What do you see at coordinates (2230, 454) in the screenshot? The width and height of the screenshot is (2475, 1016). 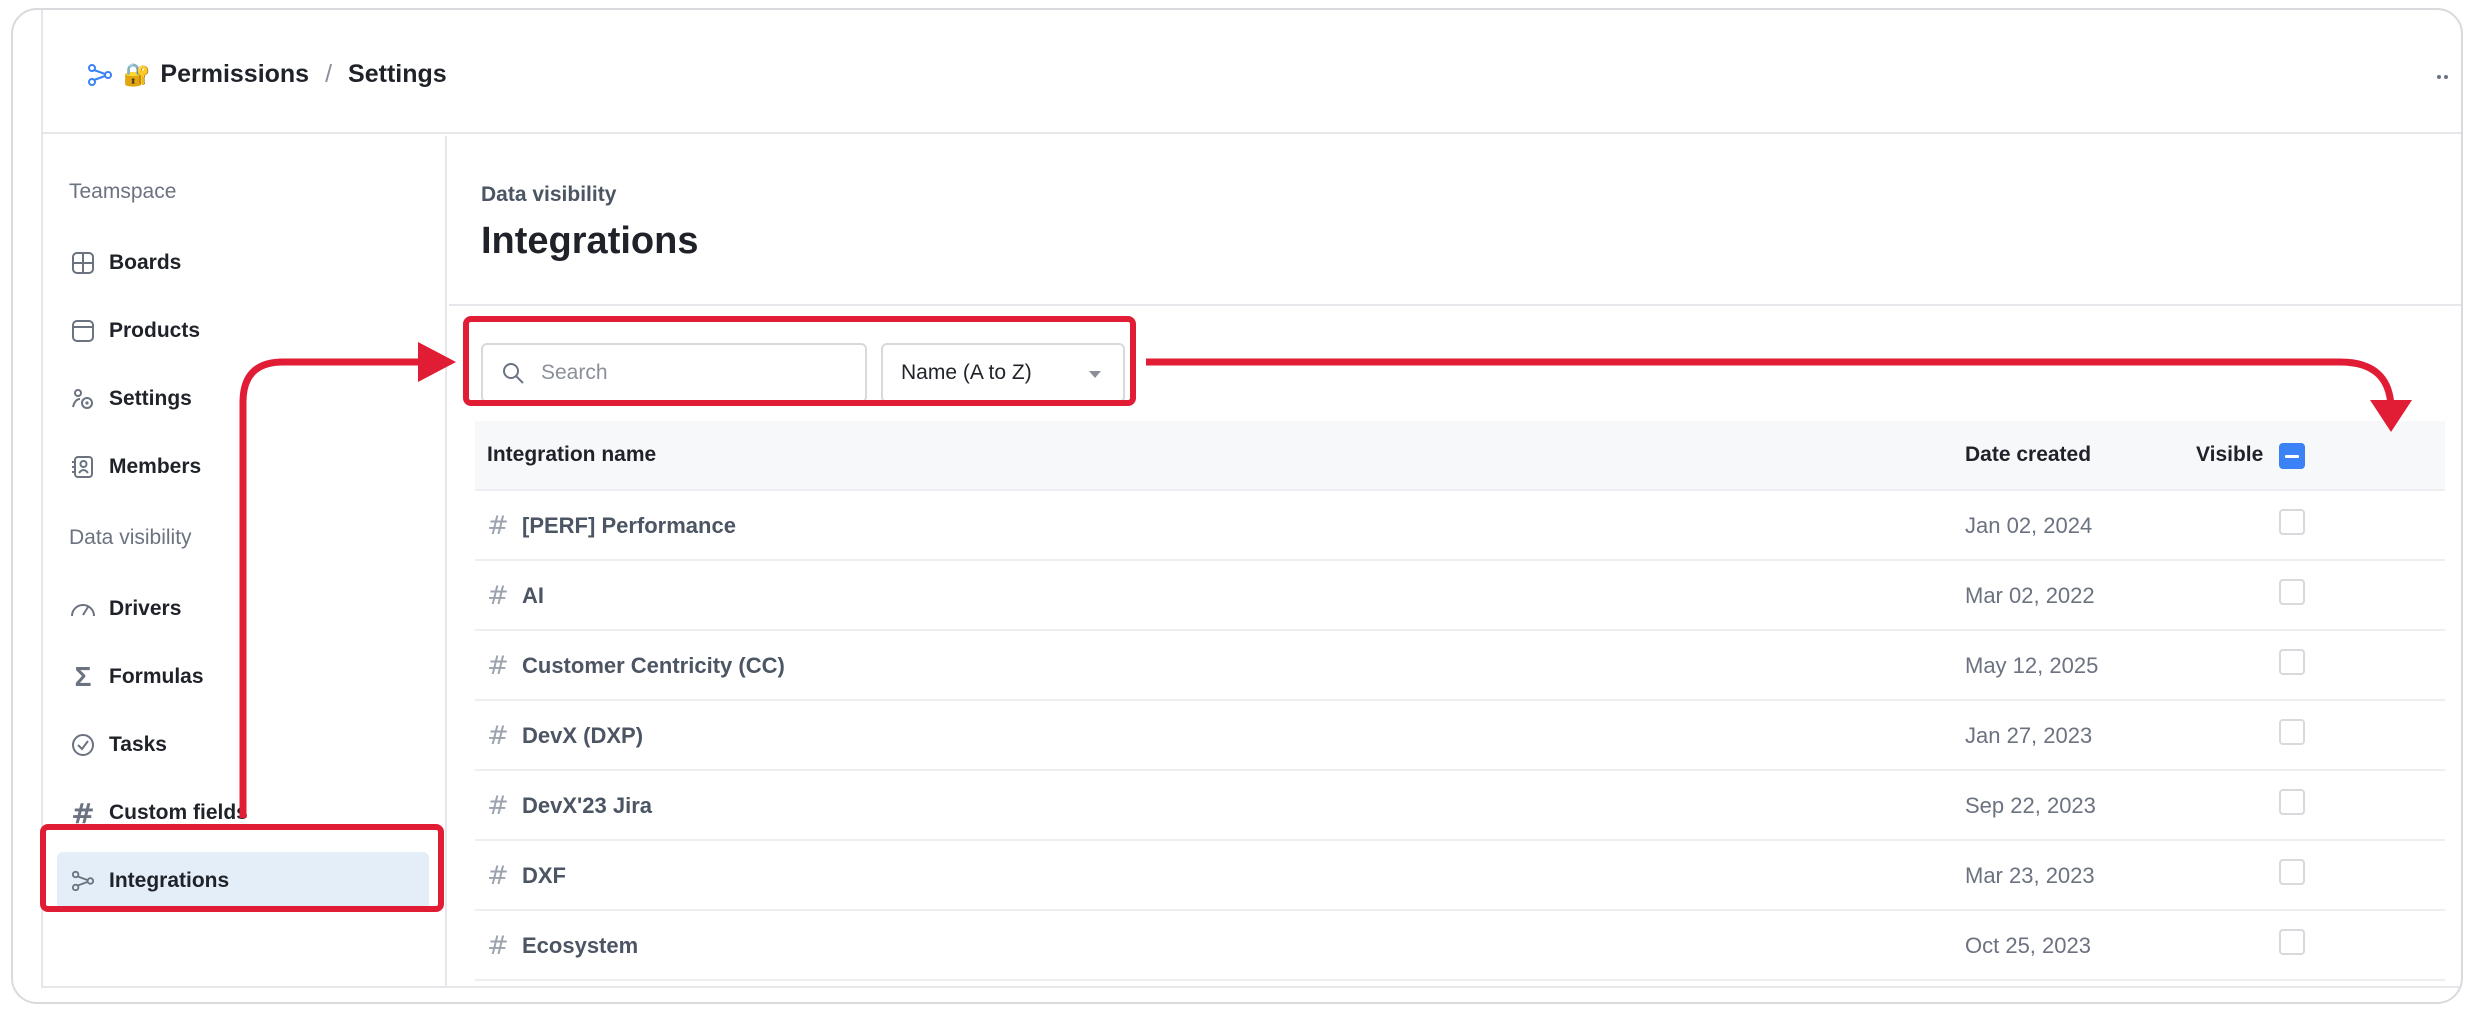 I see `column-header-visible: Visible` at bounding box center [2230, 454].